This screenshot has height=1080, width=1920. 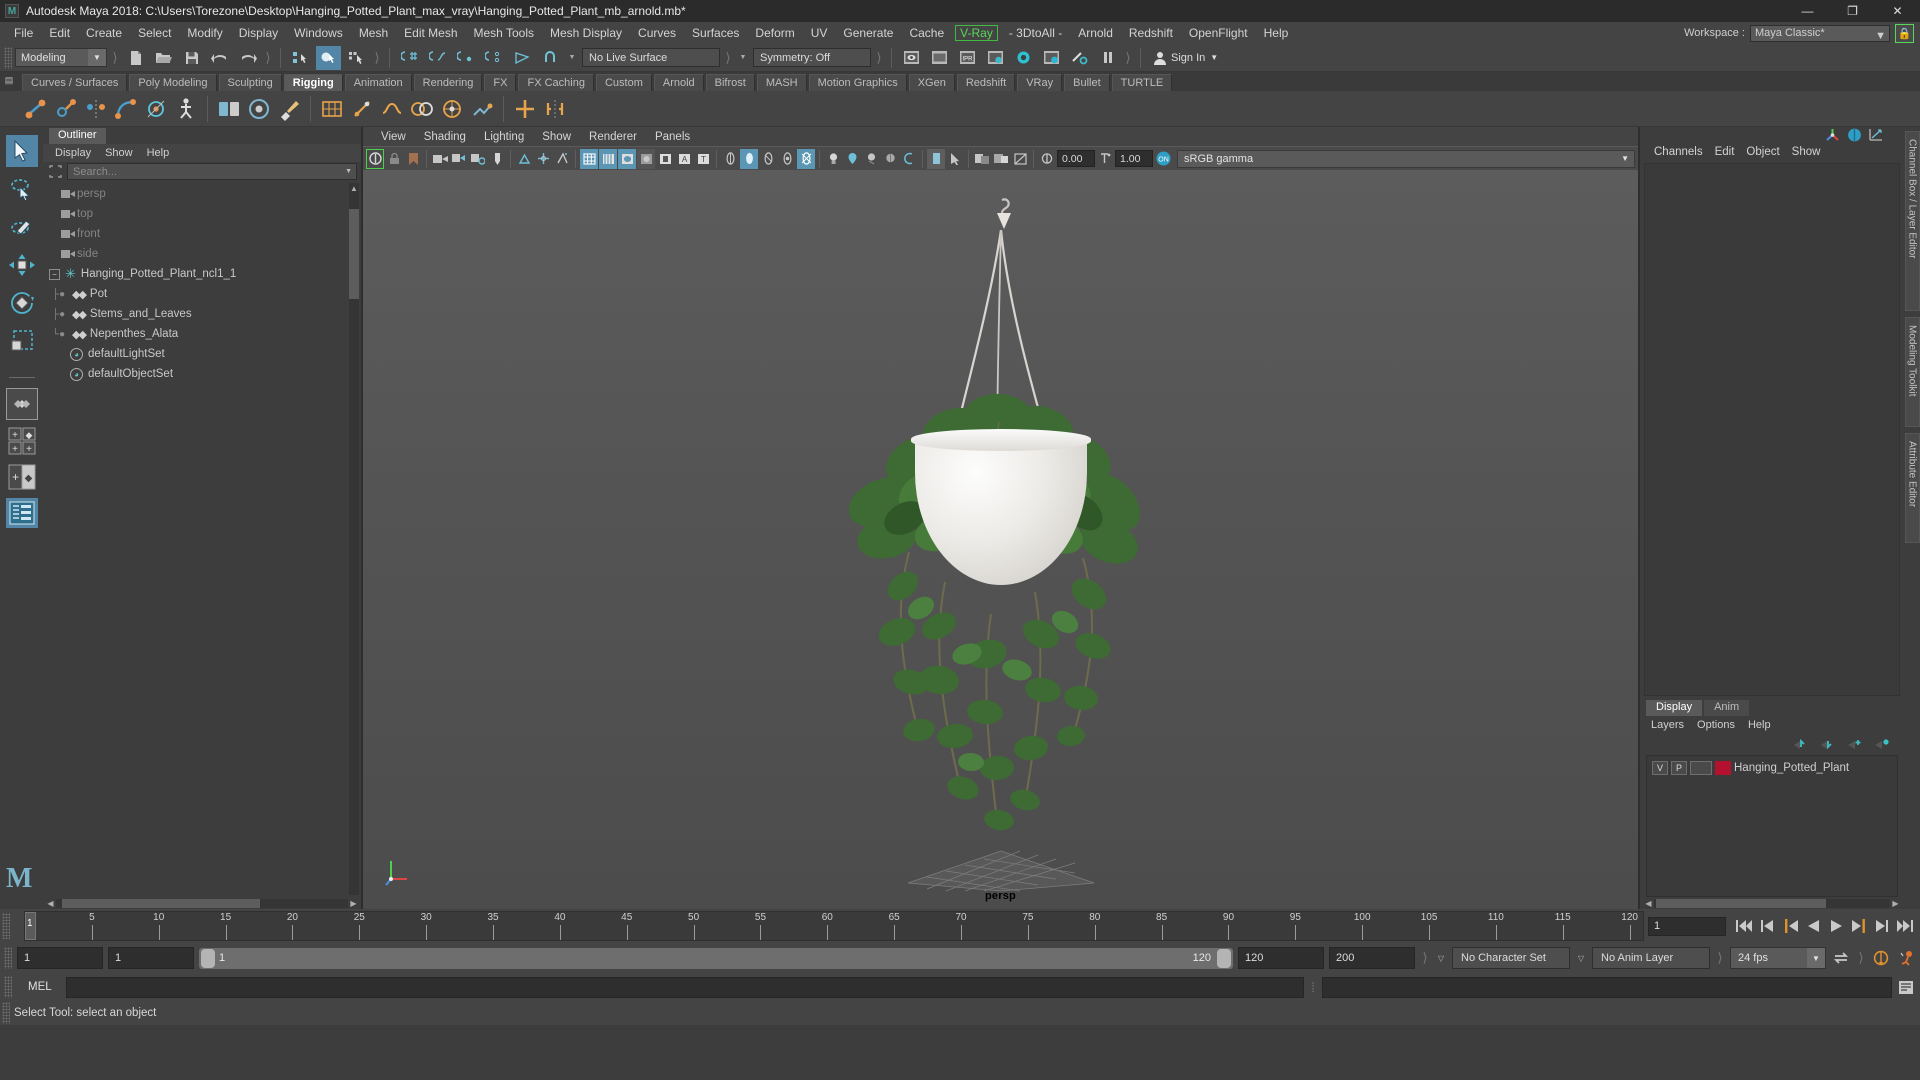 I want to click on scale-tool, so click(x=22, y=341).